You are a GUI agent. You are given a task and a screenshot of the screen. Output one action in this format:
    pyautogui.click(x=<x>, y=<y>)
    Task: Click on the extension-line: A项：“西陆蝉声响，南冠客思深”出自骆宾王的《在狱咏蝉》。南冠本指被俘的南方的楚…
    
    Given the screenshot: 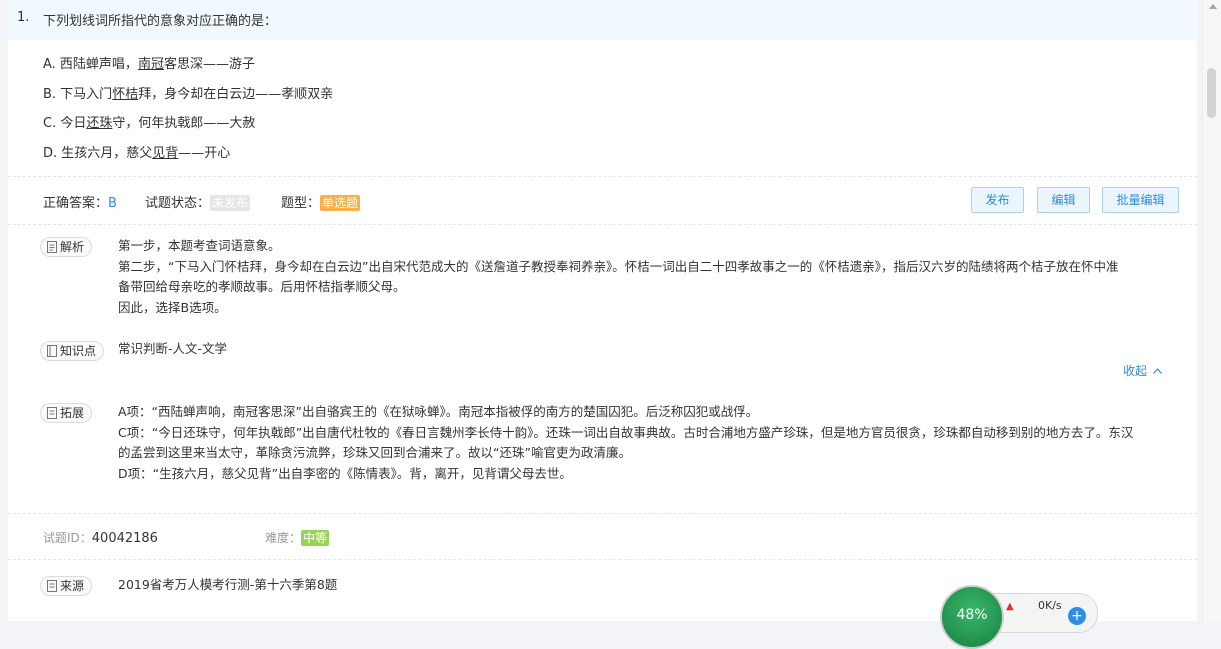 What is the action you would take?
    pyautogui.click(x=438, y=411)
    